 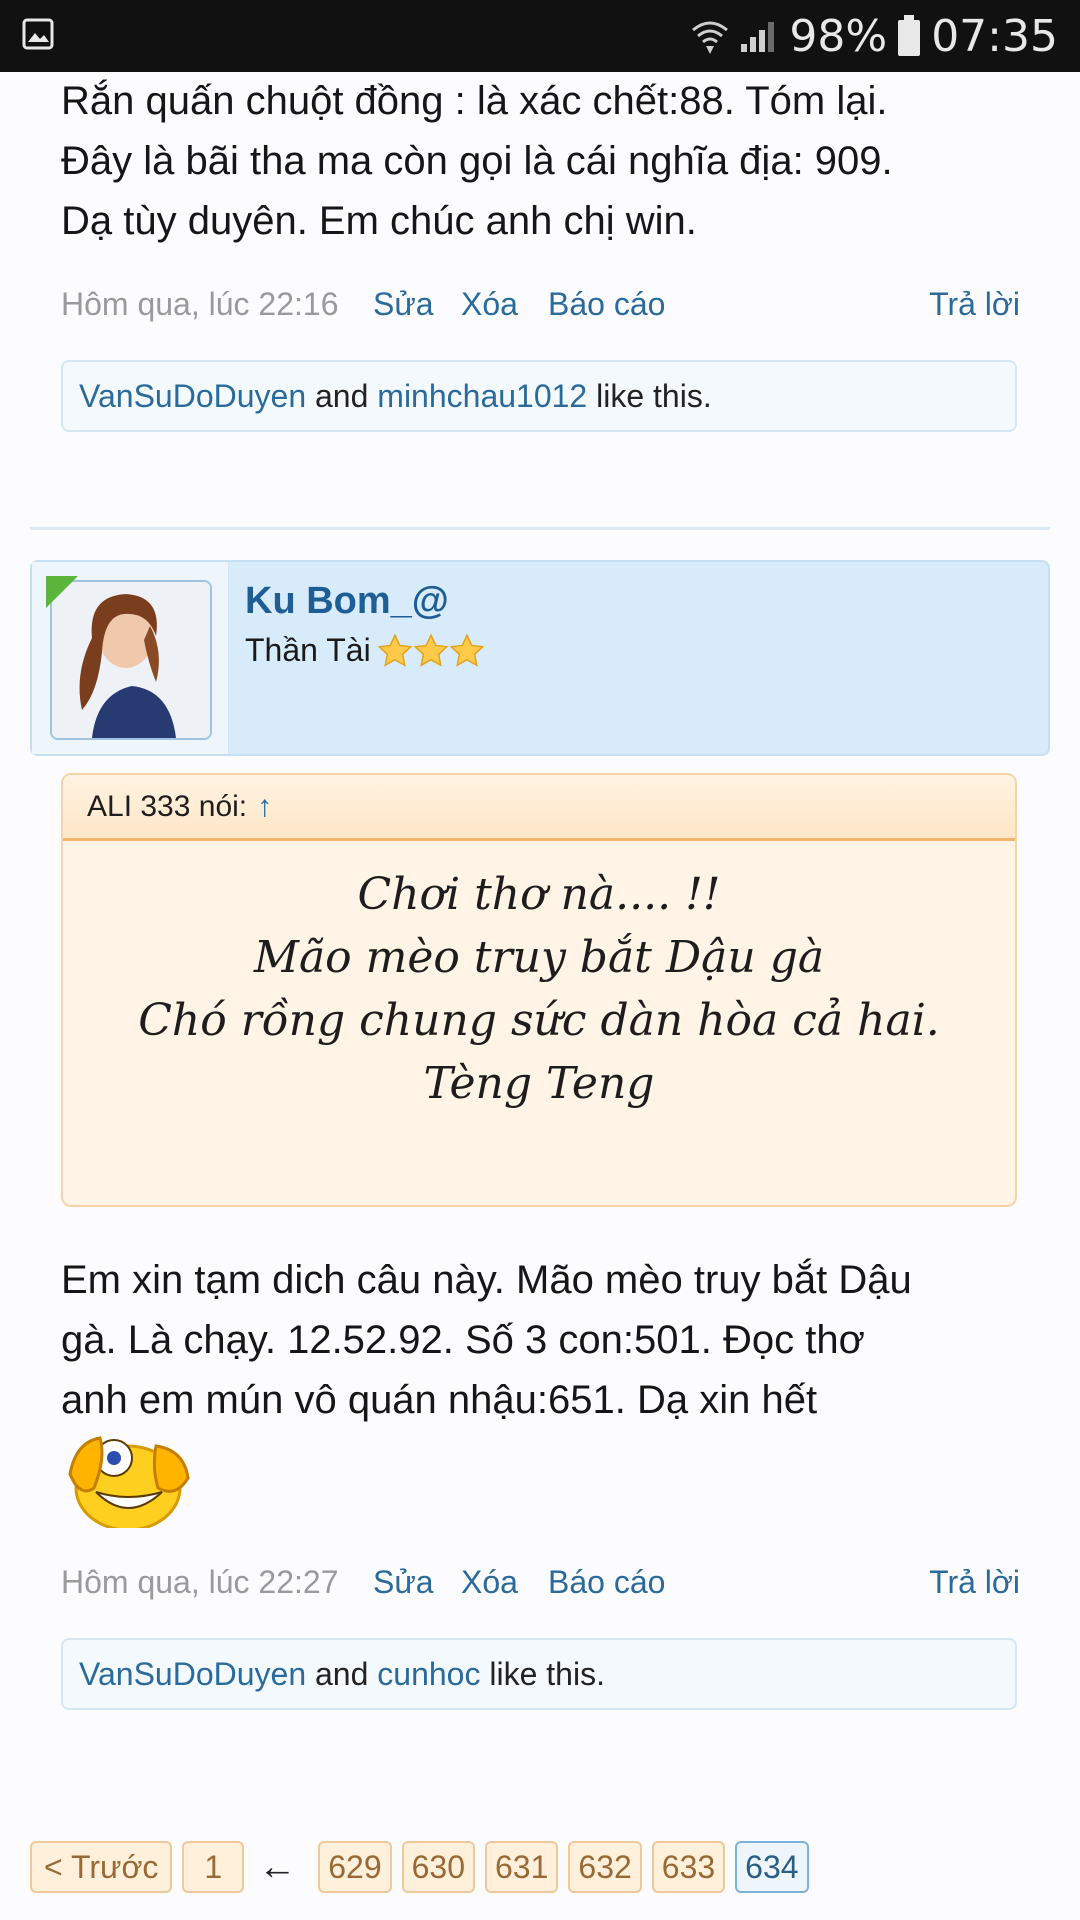 I want to click on pagination: < Trước 1 ← 629 630 631 632 633 634, so click(x=424, y=1867).